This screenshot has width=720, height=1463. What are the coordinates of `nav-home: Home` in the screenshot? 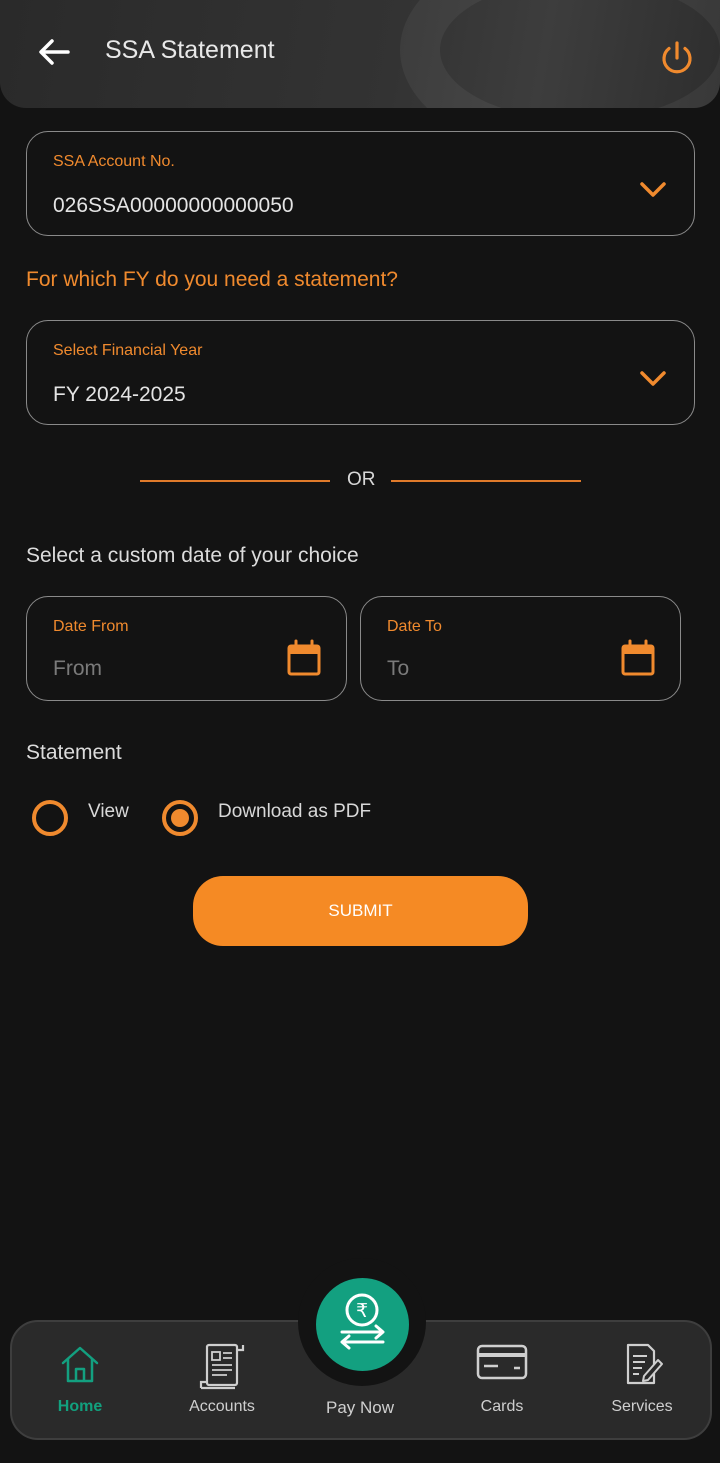 It's located at (80, 1382).